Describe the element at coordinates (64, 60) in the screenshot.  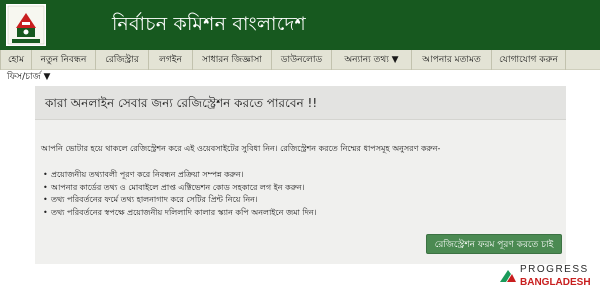
I see `nav-new-registration: নতুন নিবন্ধন` at that location.